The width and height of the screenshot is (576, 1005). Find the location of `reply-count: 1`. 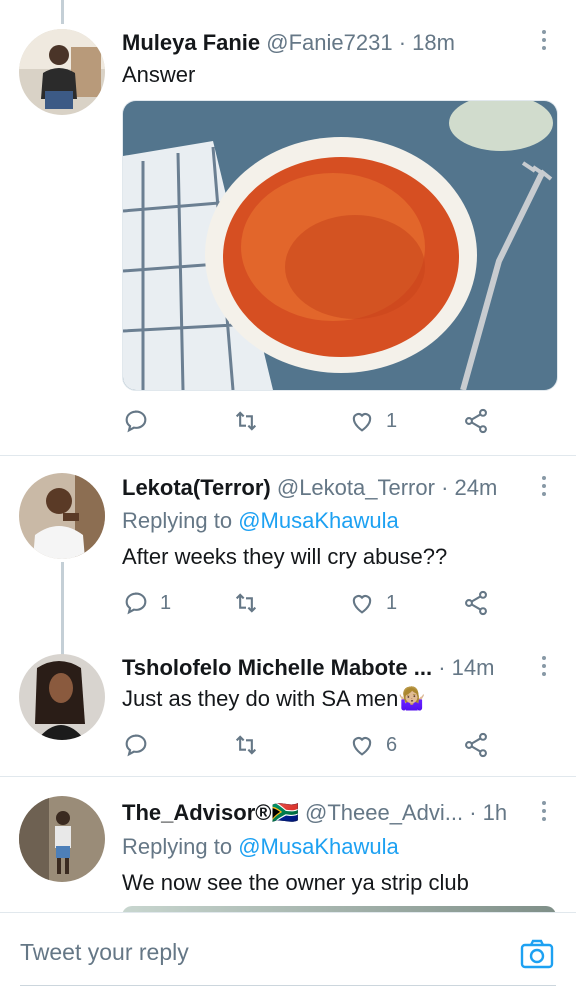

reply-count: 1 is located at coordinates (166, 602).